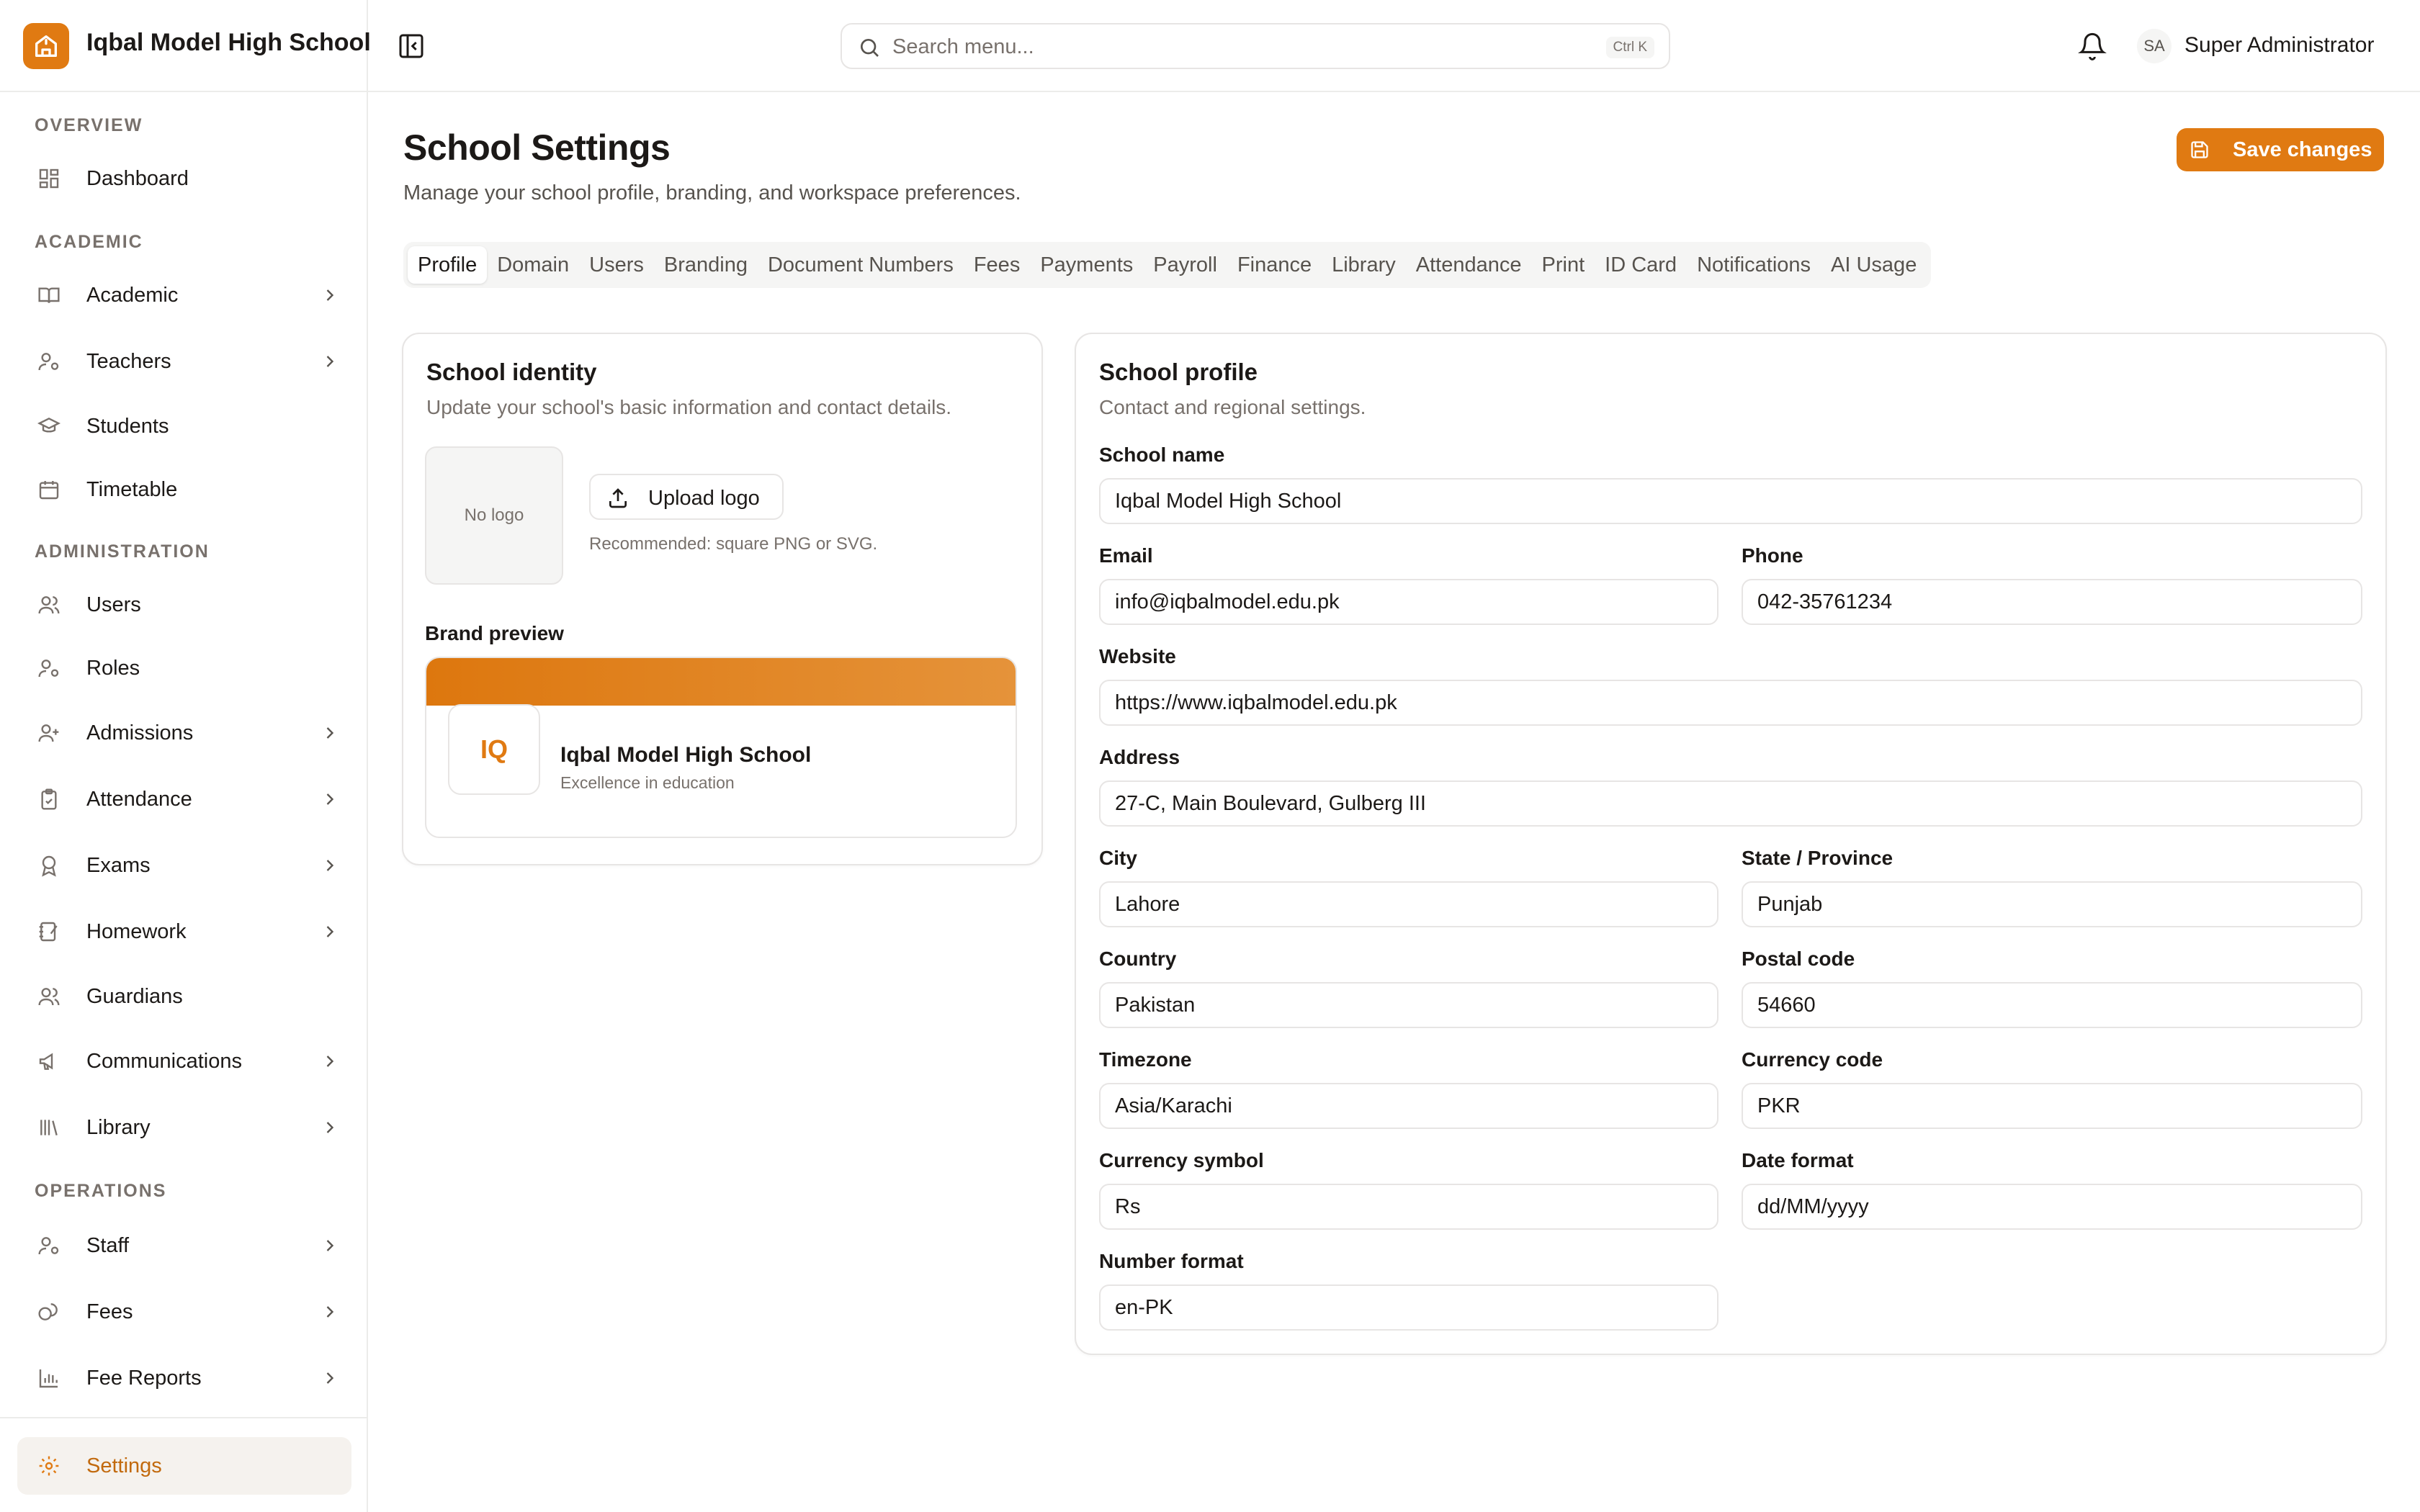  Describe the element at coordinates (184, 1127) in the screenshot. I see `sidebar-item-library: Library` at that location.